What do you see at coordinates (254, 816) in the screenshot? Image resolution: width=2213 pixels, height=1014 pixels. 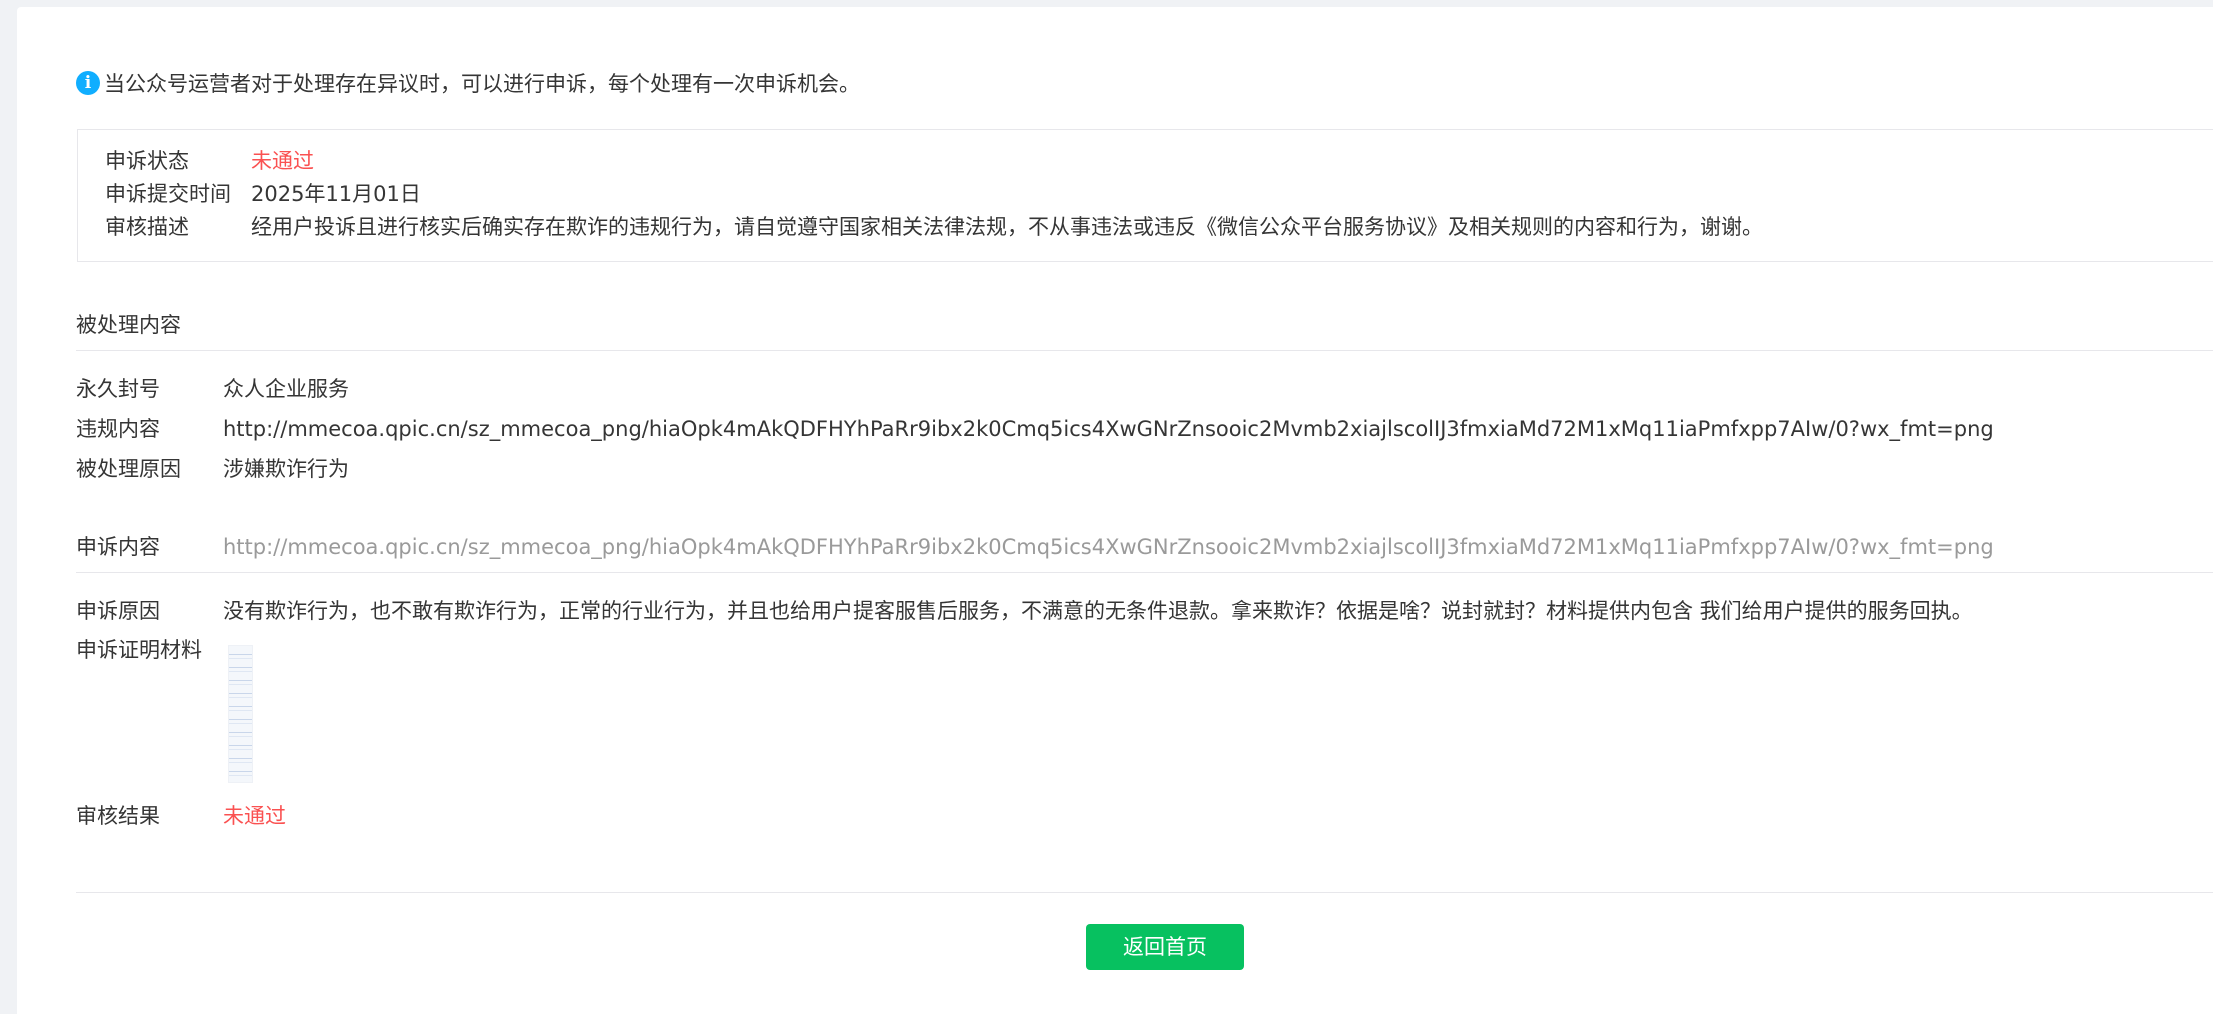 I see `review-result-value: 未通过` at bounding box center [254, 816].